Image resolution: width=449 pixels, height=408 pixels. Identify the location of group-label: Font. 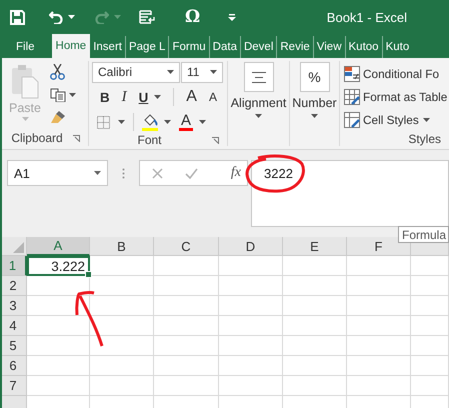
(149, 140).